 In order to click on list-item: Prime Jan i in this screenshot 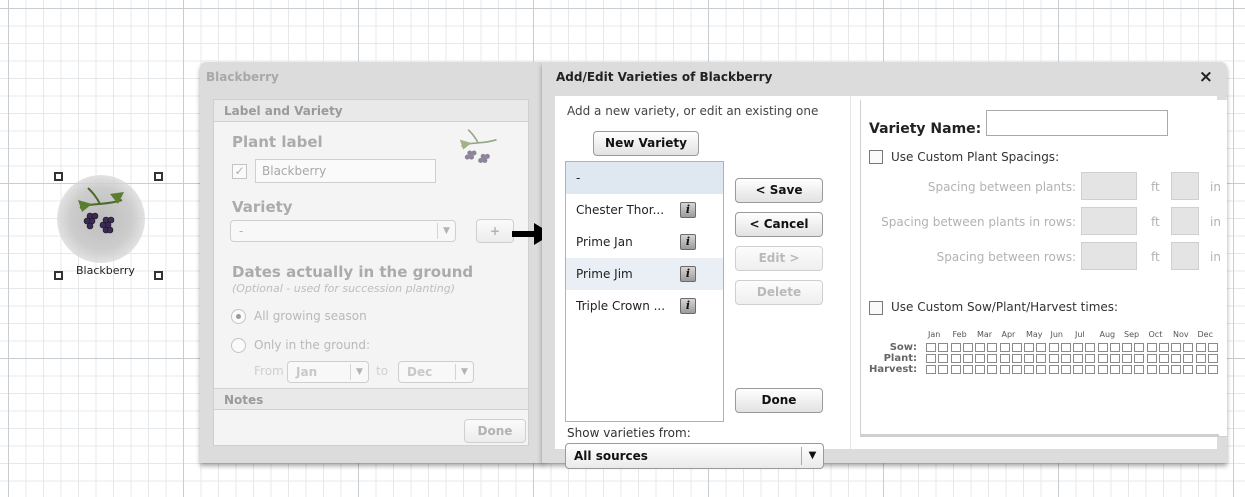, I will do `click(644, 242)`.